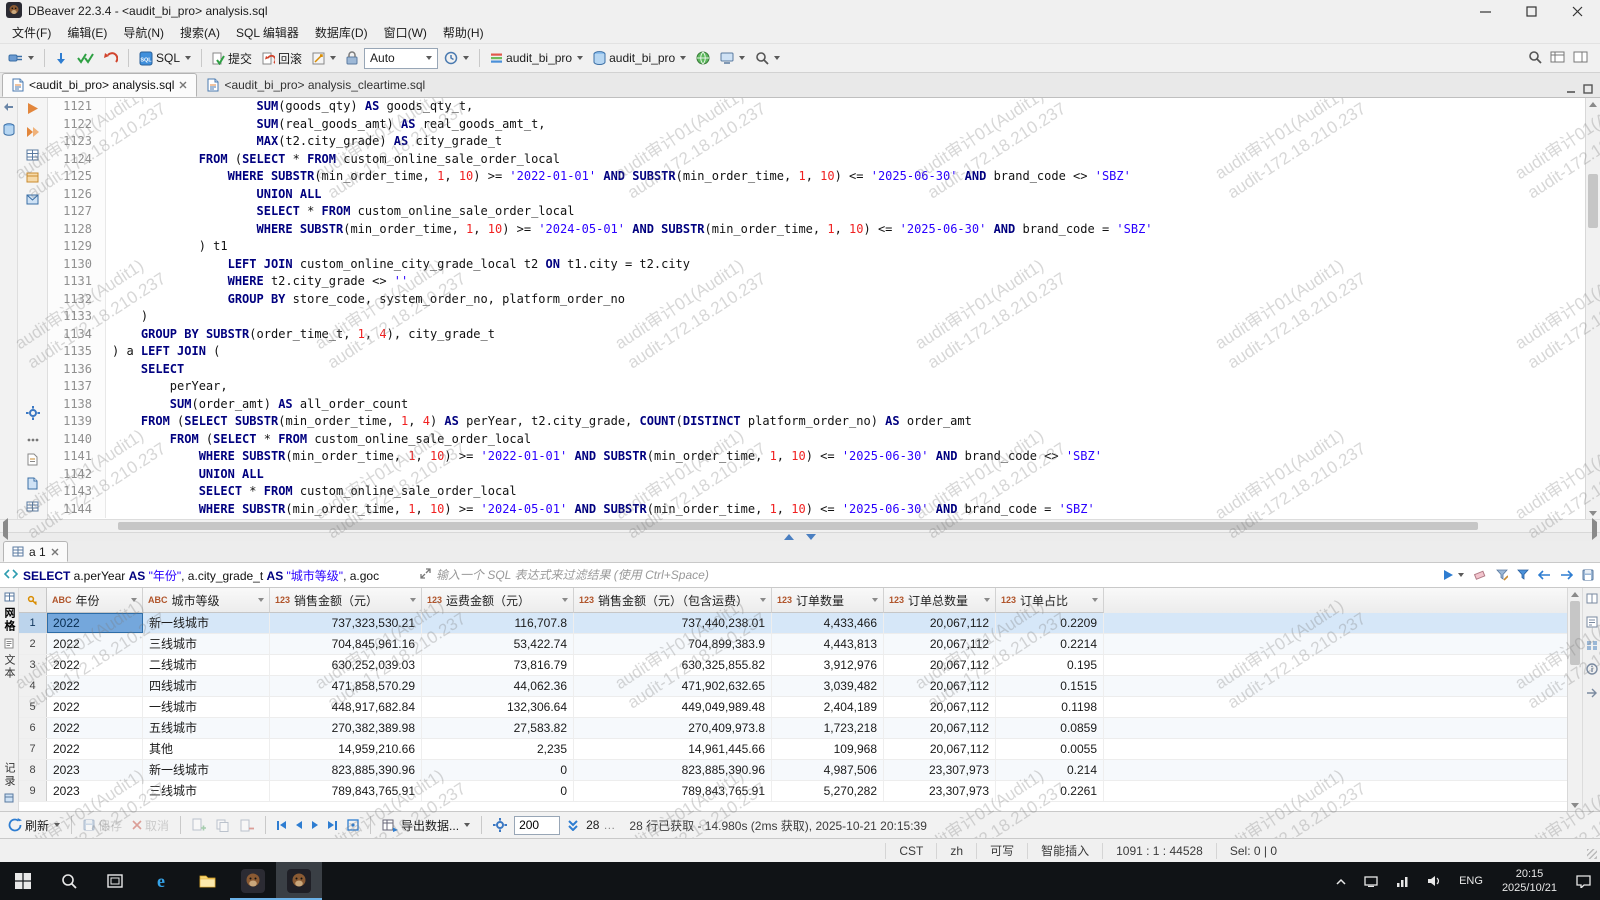 This screenshot has height=900, width=1600. What do you see at coordinates (346, 600) in the screenshot?
I see `column-header: 123 销售金额（元）` at bounding box center [346, 600].